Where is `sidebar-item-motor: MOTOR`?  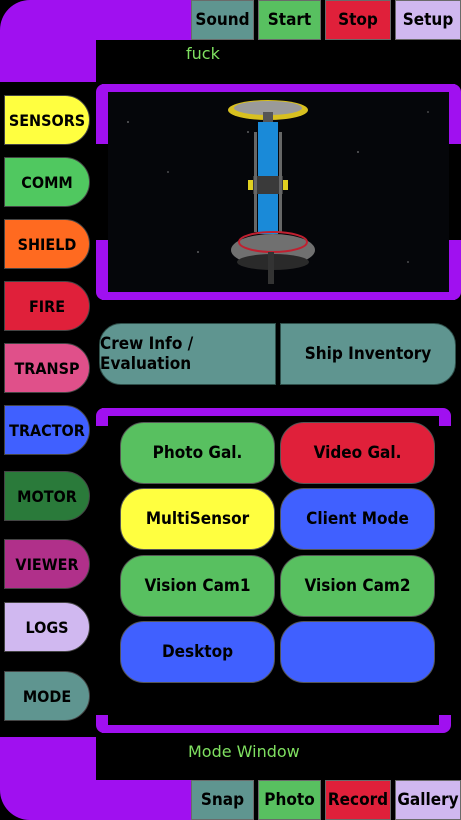
sidebar-item-motor: MOTOR is located at coordinates (47, 496).